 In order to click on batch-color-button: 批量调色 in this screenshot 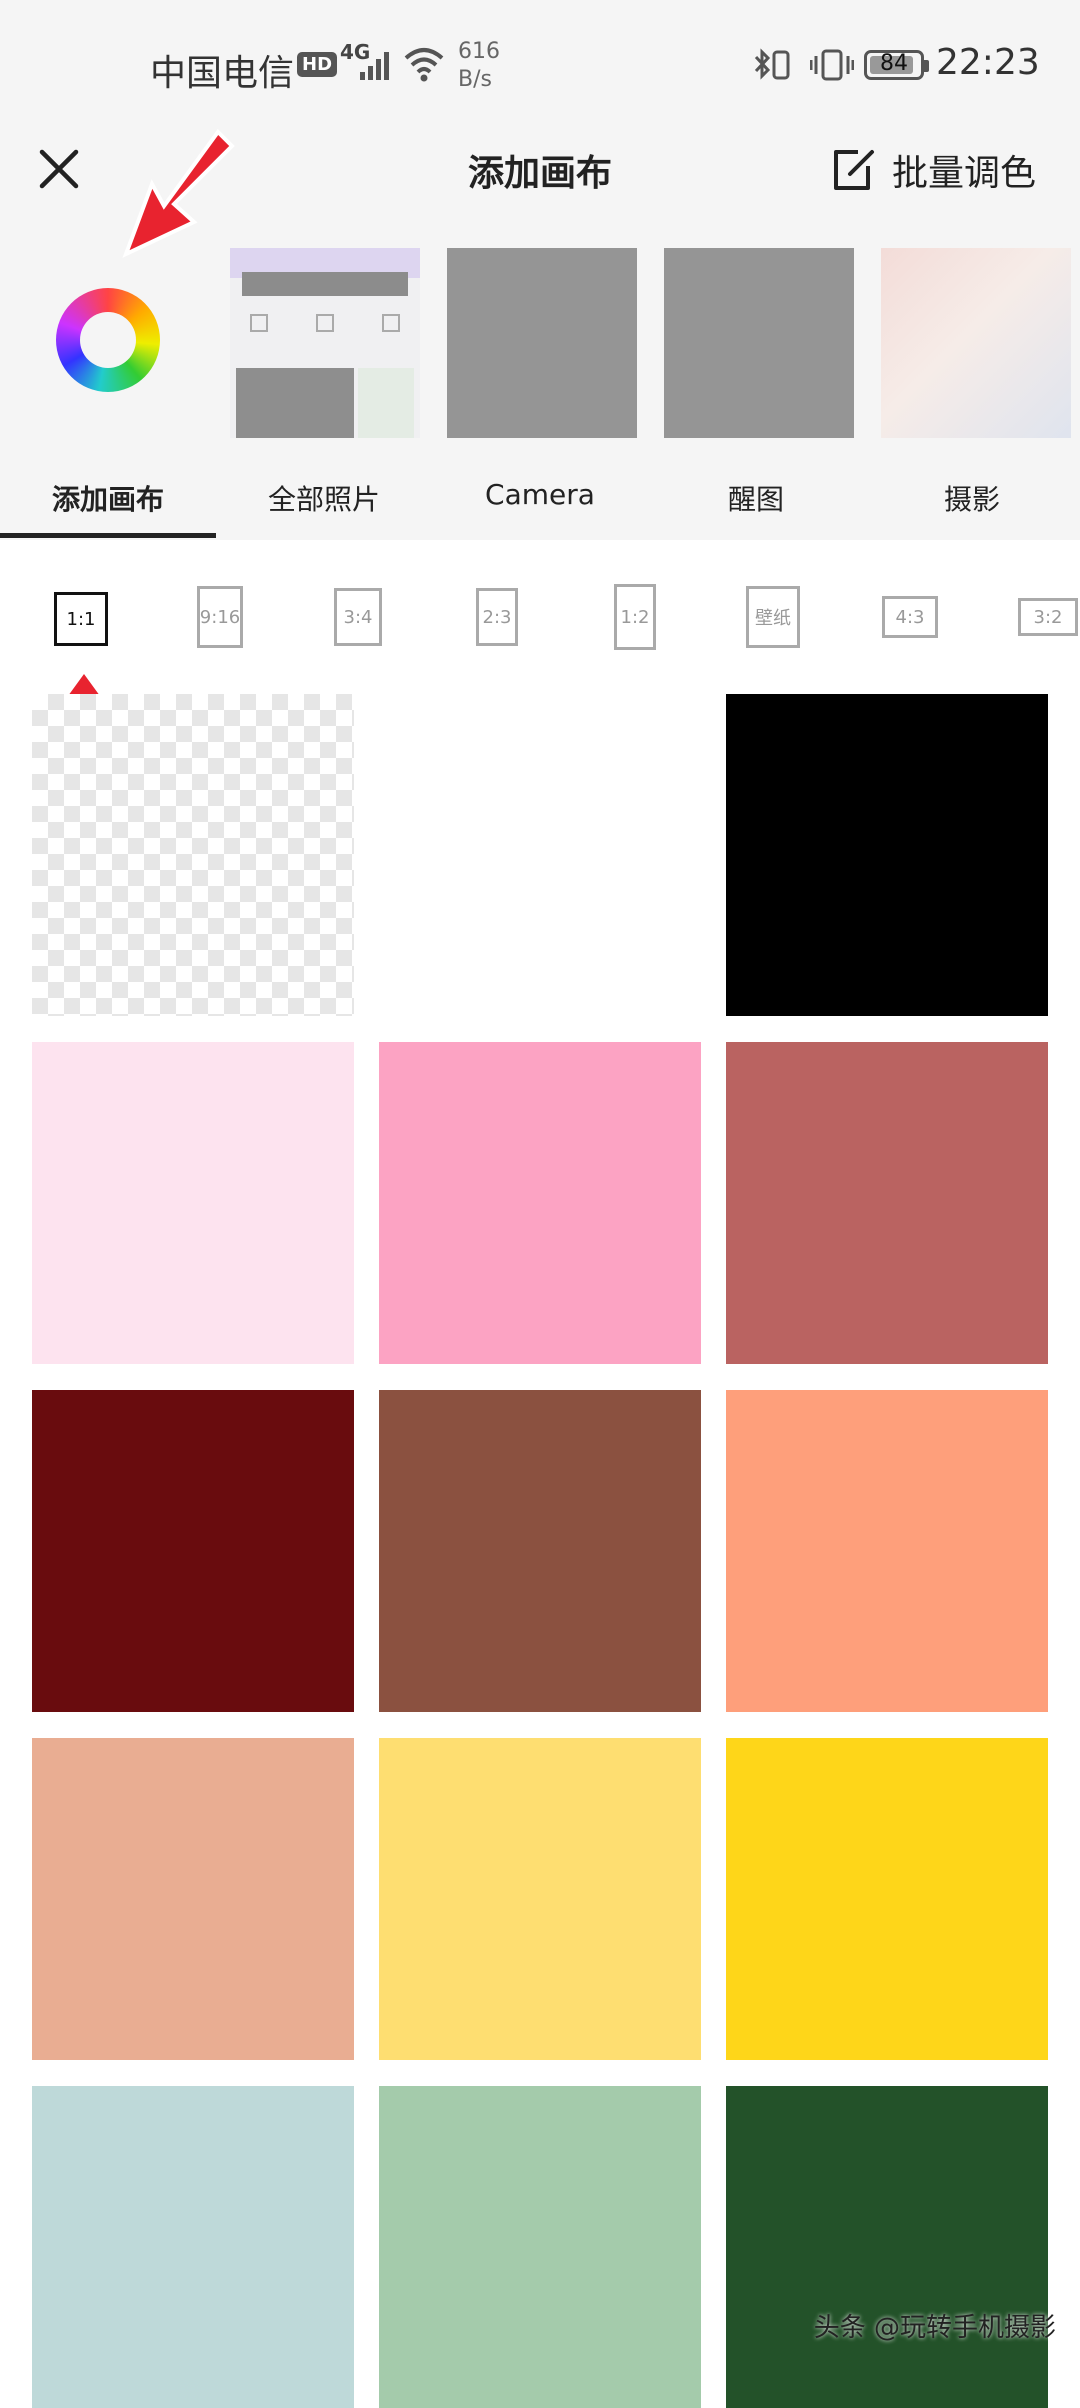, I will do `click(932, 170)`.